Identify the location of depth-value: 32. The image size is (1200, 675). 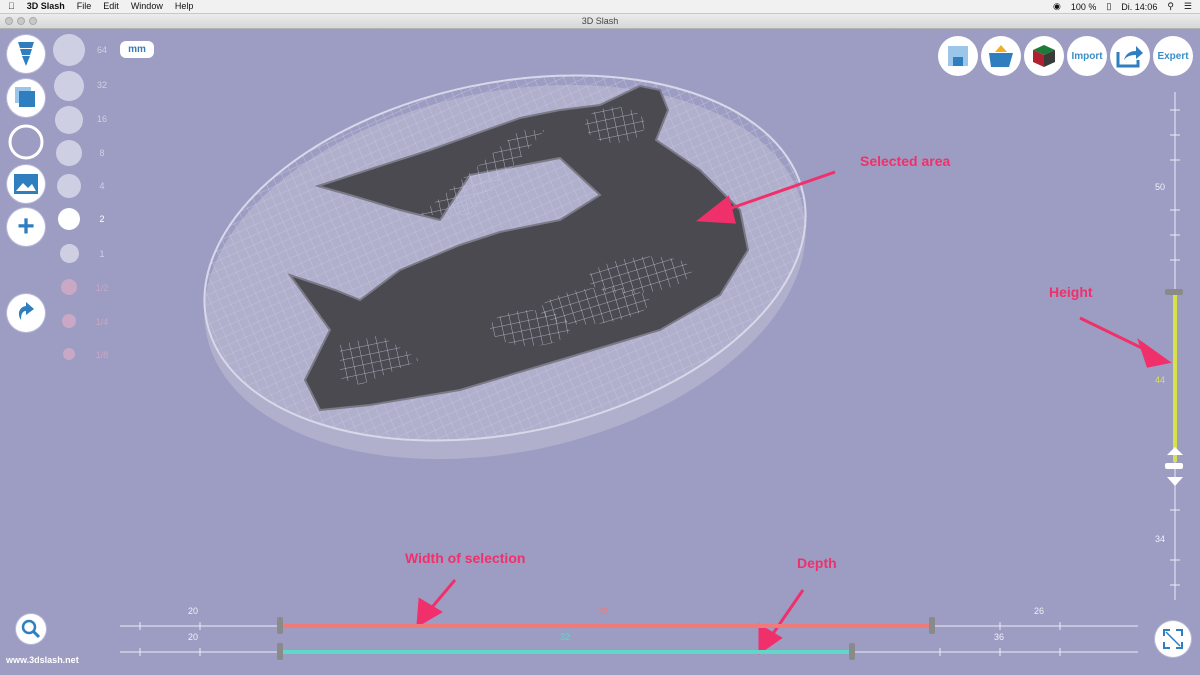
(565, 637).